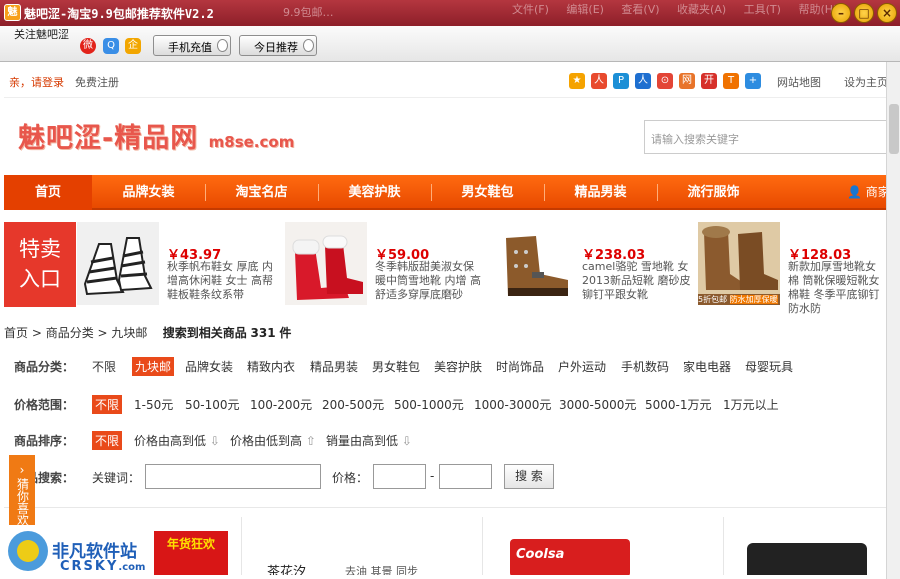  I want to click on breadcrumb-home: 首页, so click(16, 333).